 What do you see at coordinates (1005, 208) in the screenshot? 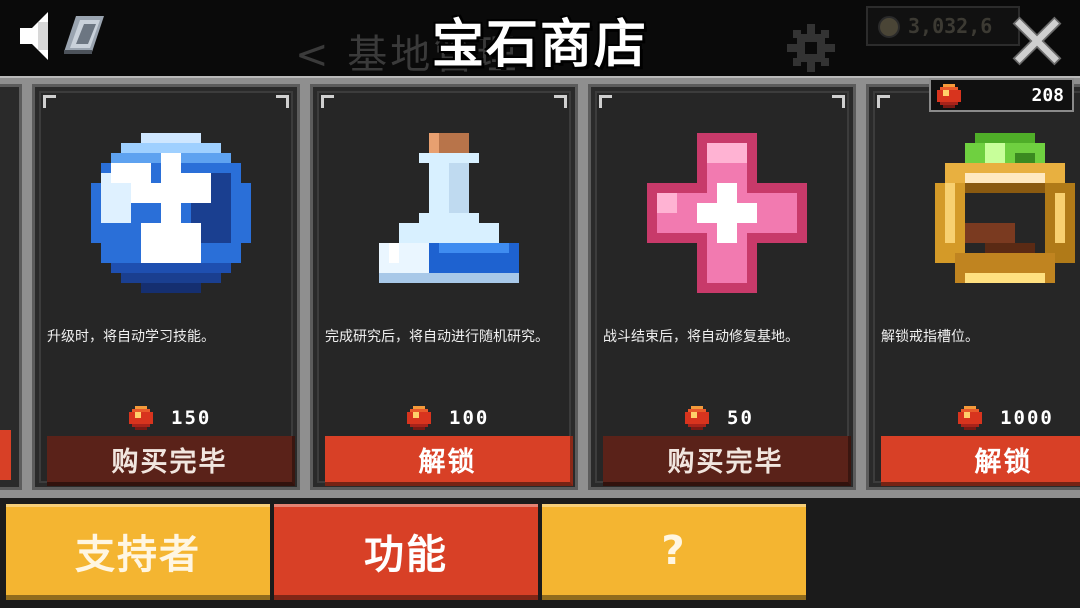
I see `ring-icon` at bounding box center [1005, 208].